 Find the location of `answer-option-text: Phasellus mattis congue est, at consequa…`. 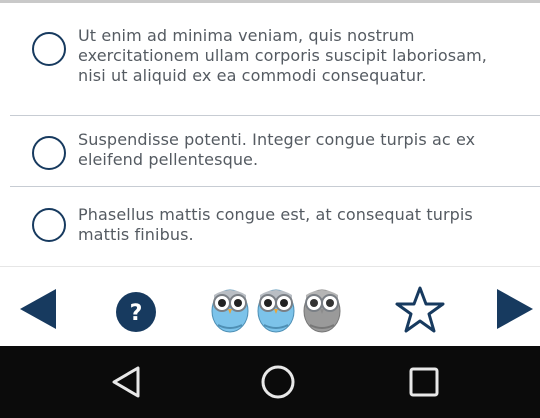

answer-option-text: Phasellus mattis congue est, at consequa… is located at coordinates (275, 224).